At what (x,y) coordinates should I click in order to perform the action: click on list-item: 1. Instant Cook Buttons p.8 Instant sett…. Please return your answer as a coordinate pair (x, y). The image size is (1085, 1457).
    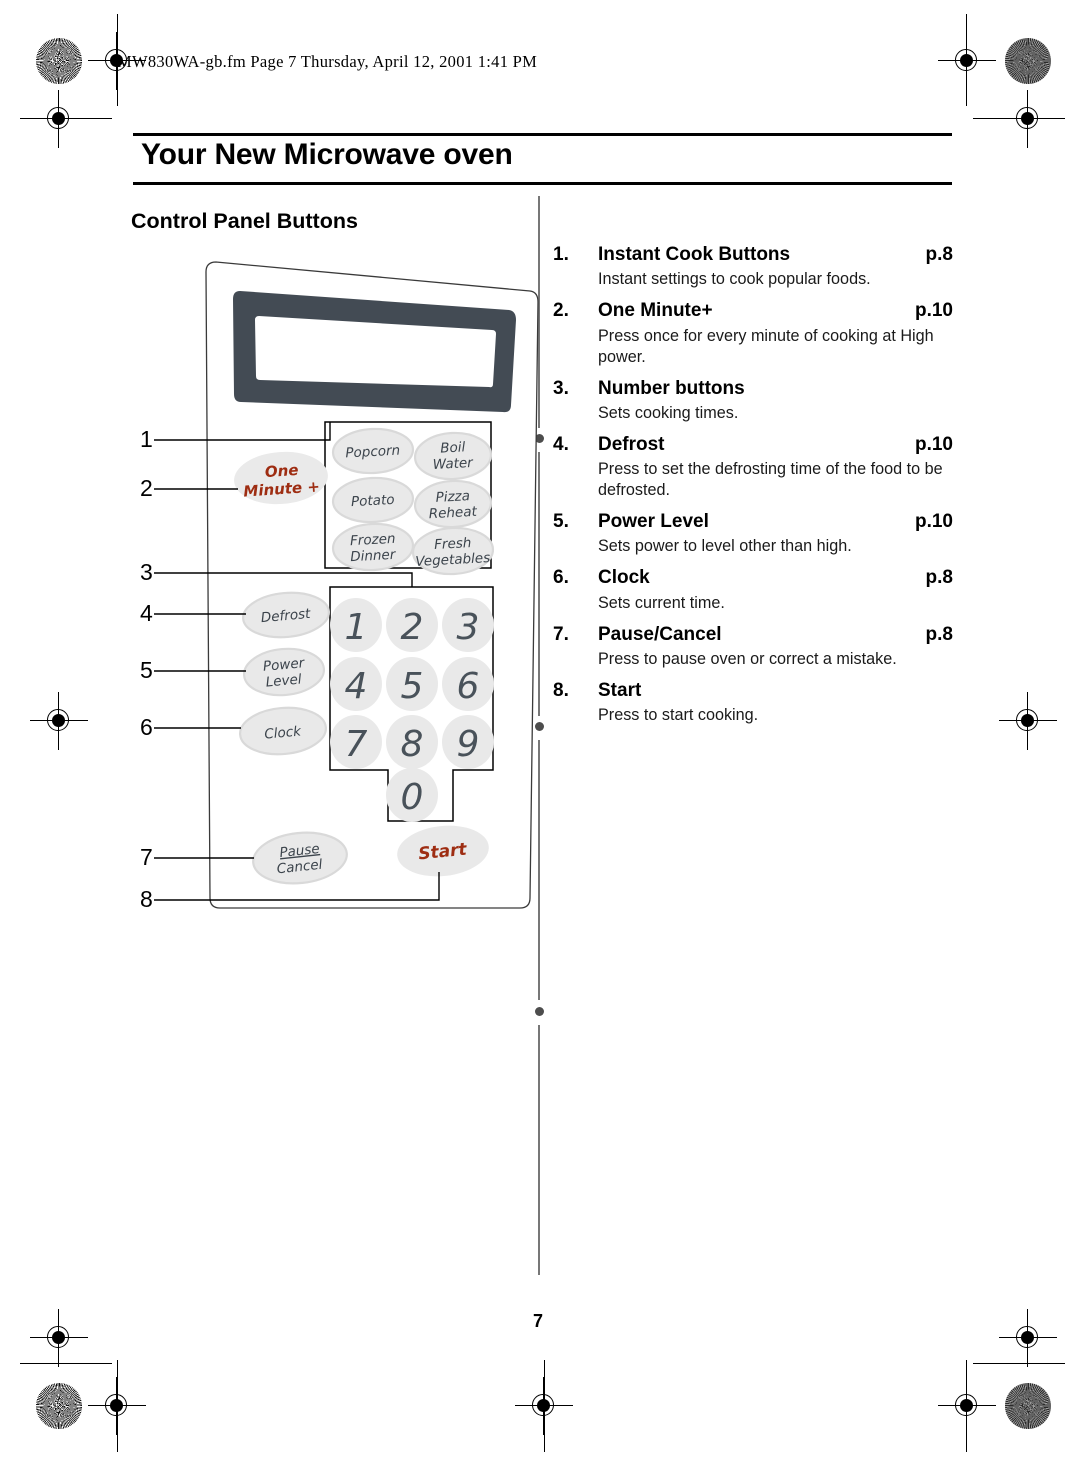
    Looking at the image, I should click on (753, 266).